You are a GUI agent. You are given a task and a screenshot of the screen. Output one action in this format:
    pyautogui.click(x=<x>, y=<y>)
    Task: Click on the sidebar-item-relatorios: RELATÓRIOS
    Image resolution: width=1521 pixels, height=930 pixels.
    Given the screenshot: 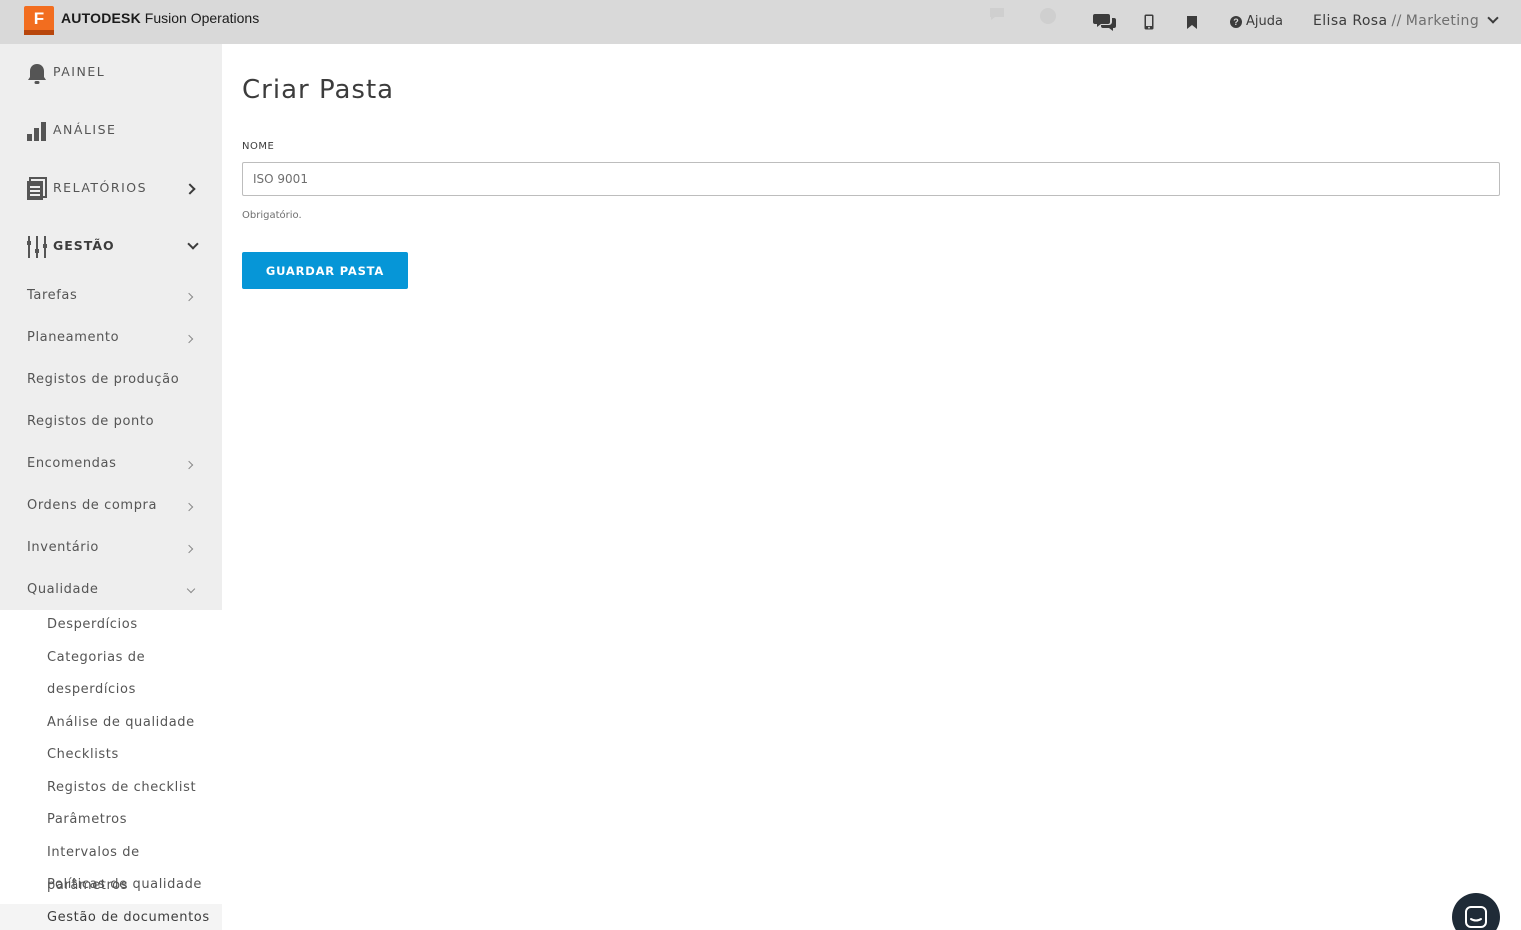 What is the action you would take?
    pyautogui.click(x=111, y=189)
    